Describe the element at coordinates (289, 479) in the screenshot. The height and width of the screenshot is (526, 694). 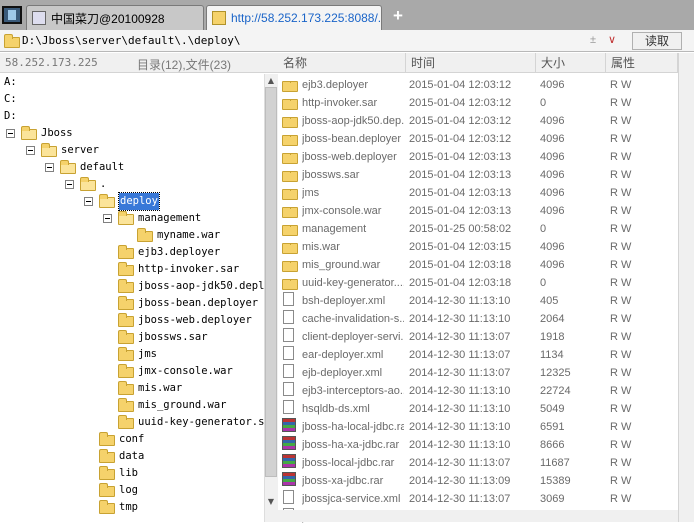
I see `archive-icon` at that location.